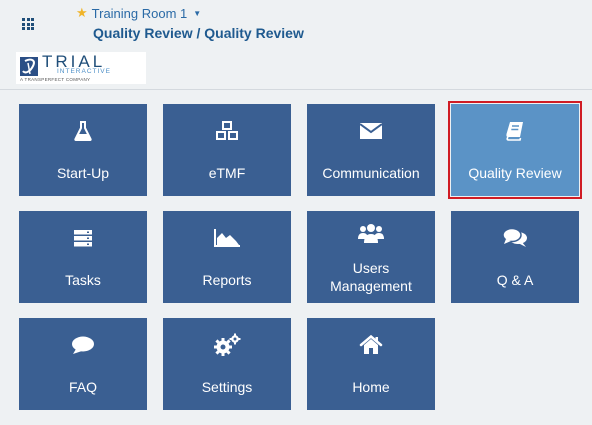  Describe the element at coordinates (371, 268) in the screenshot. I see `tile-label-line1: Users` at that location.